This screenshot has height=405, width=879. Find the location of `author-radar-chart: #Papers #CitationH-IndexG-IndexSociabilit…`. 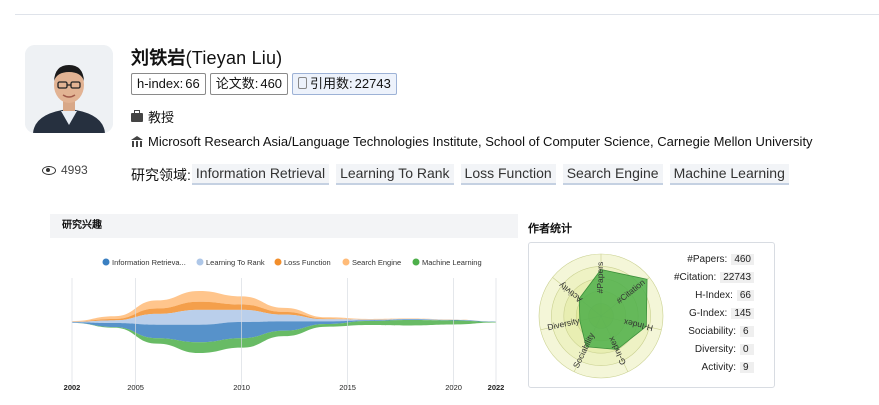

author-radar-chart: #Papers #CitationH-IndexG-IndexSociabilit… is located at coordinates (601, 316).